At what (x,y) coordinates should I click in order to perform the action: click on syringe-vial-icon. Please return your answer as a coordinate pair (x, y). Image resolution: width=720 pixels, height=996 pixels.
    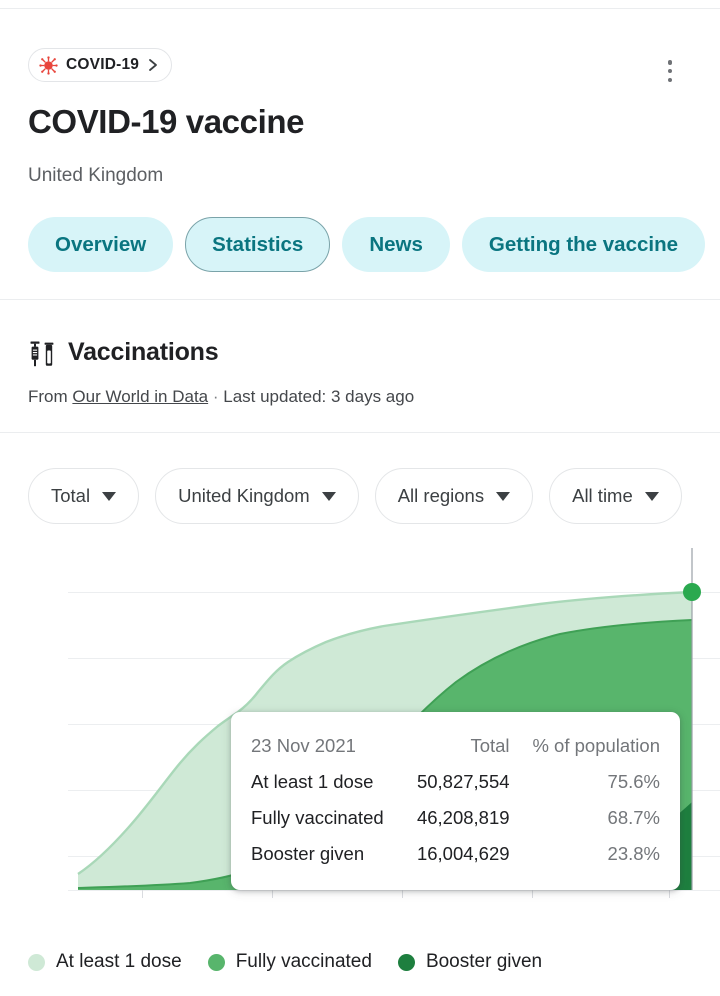
    Looking at the image, I should click on (42, 354).